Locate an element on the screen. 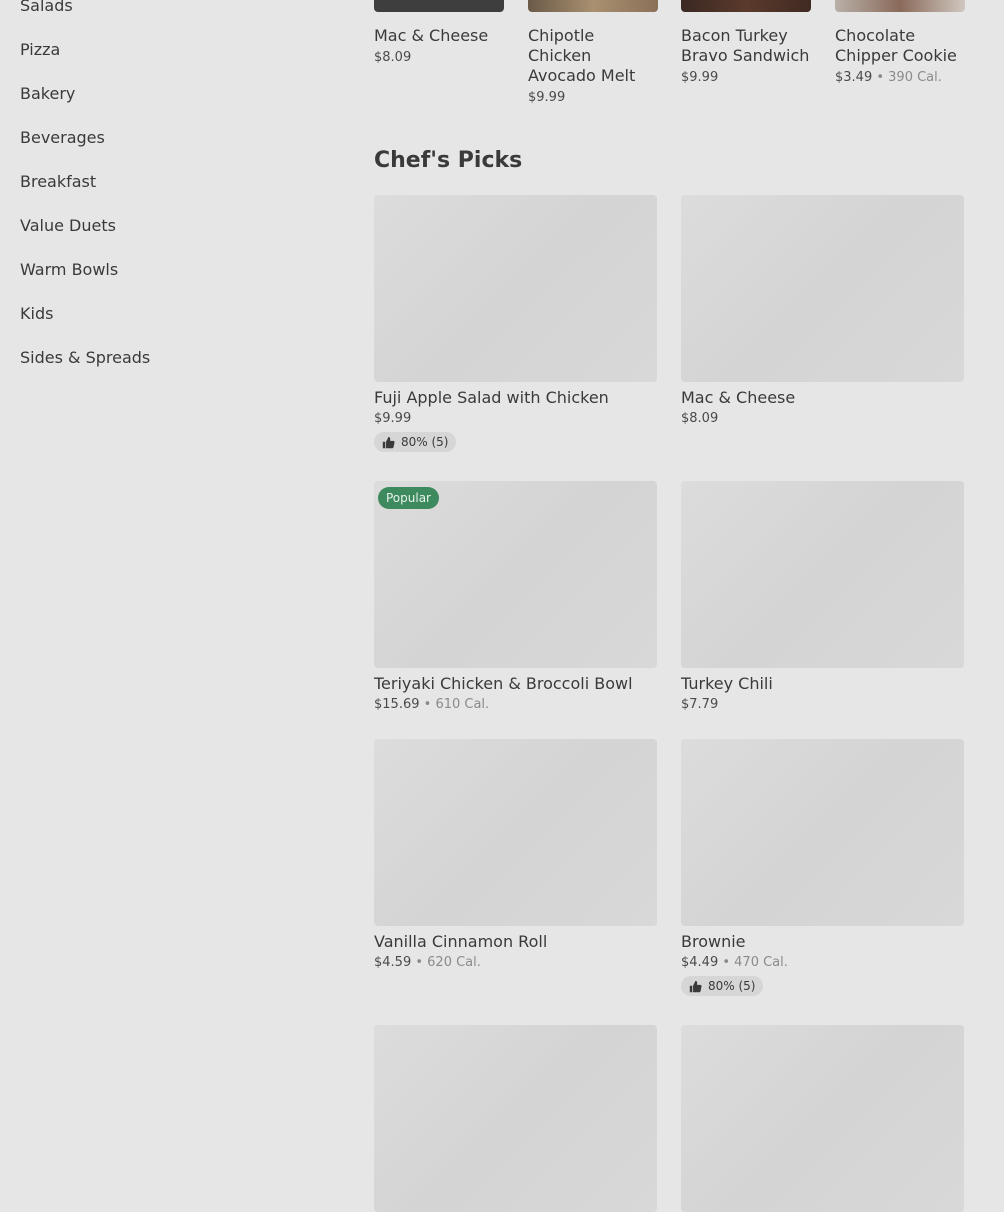  menu-item-price-line: $15.69 • 610 Cal. is located at coordinates (515, 704).